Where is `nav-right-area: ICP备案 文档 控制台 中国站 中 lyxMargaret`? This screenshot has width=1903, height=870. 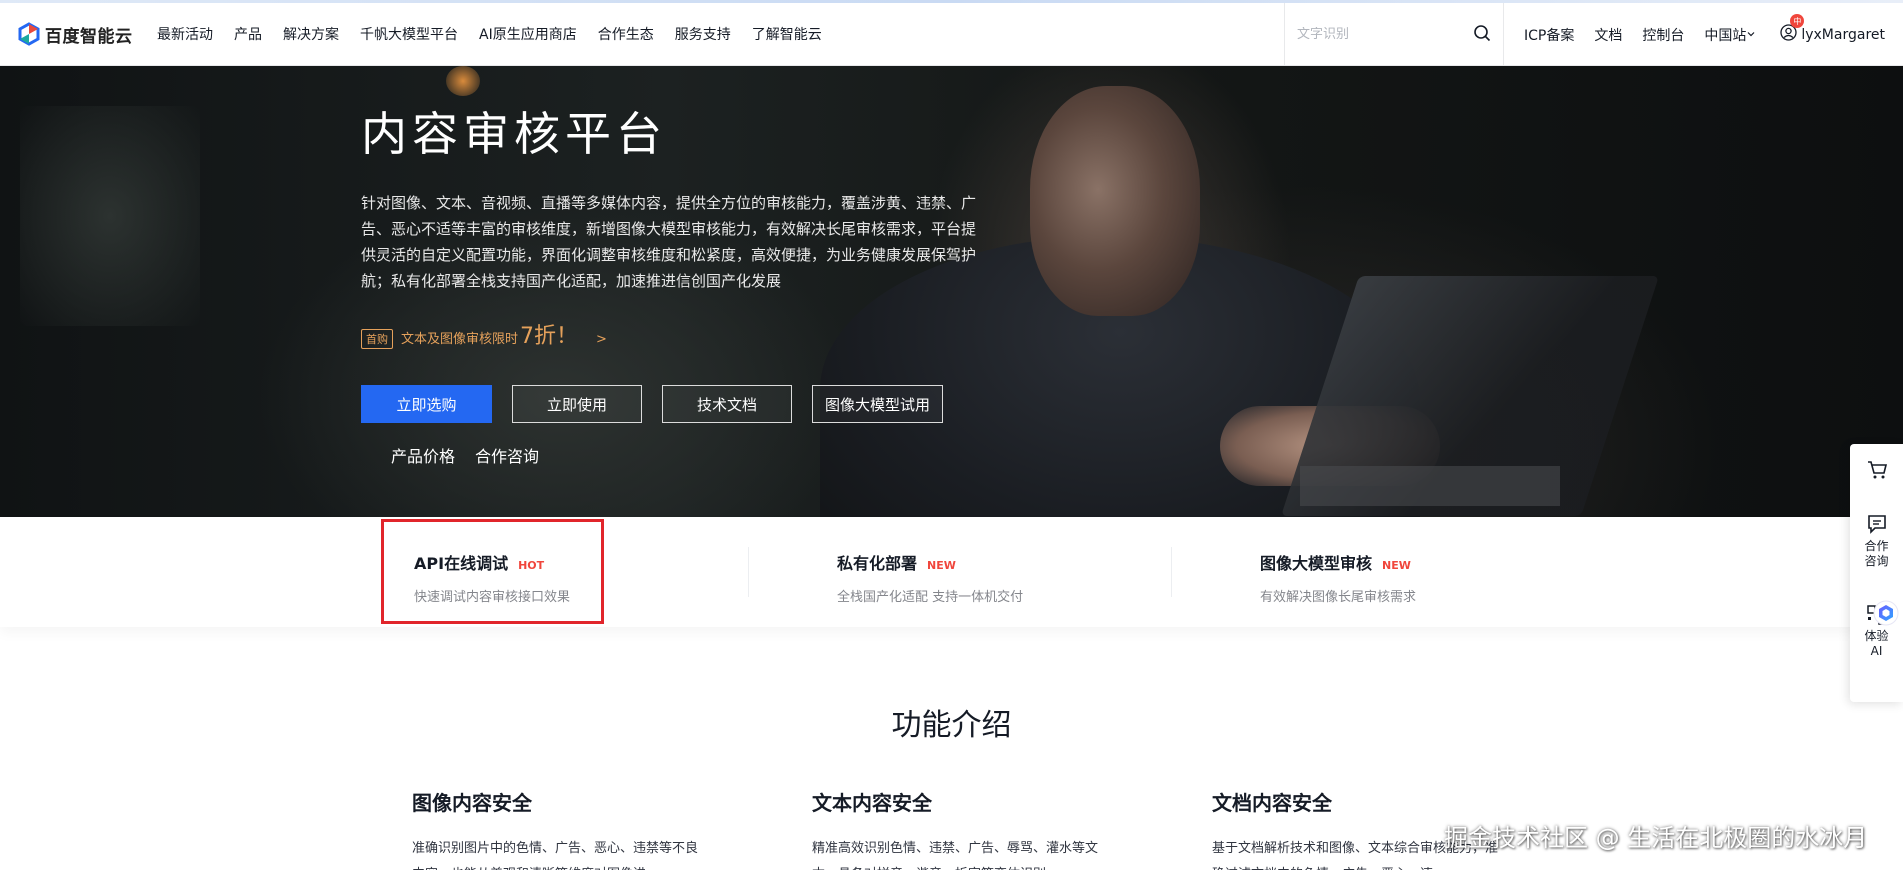 nav-right-area: ICP备案 文档 控制台 中国站 中 lyxMargaret is located at coordinates (1593, 34).